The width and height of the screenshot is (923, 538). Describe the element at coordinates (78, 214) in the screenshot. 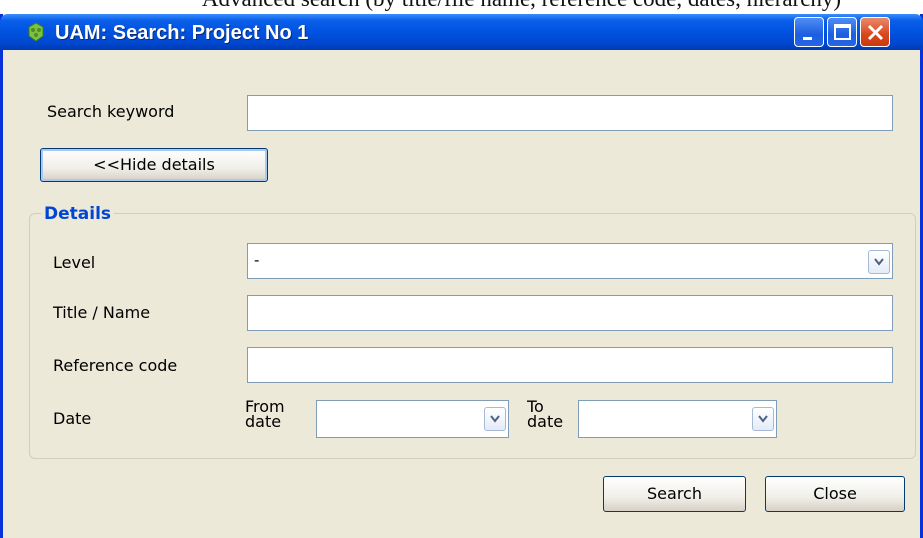

I see `details-legend: Details` at that location.